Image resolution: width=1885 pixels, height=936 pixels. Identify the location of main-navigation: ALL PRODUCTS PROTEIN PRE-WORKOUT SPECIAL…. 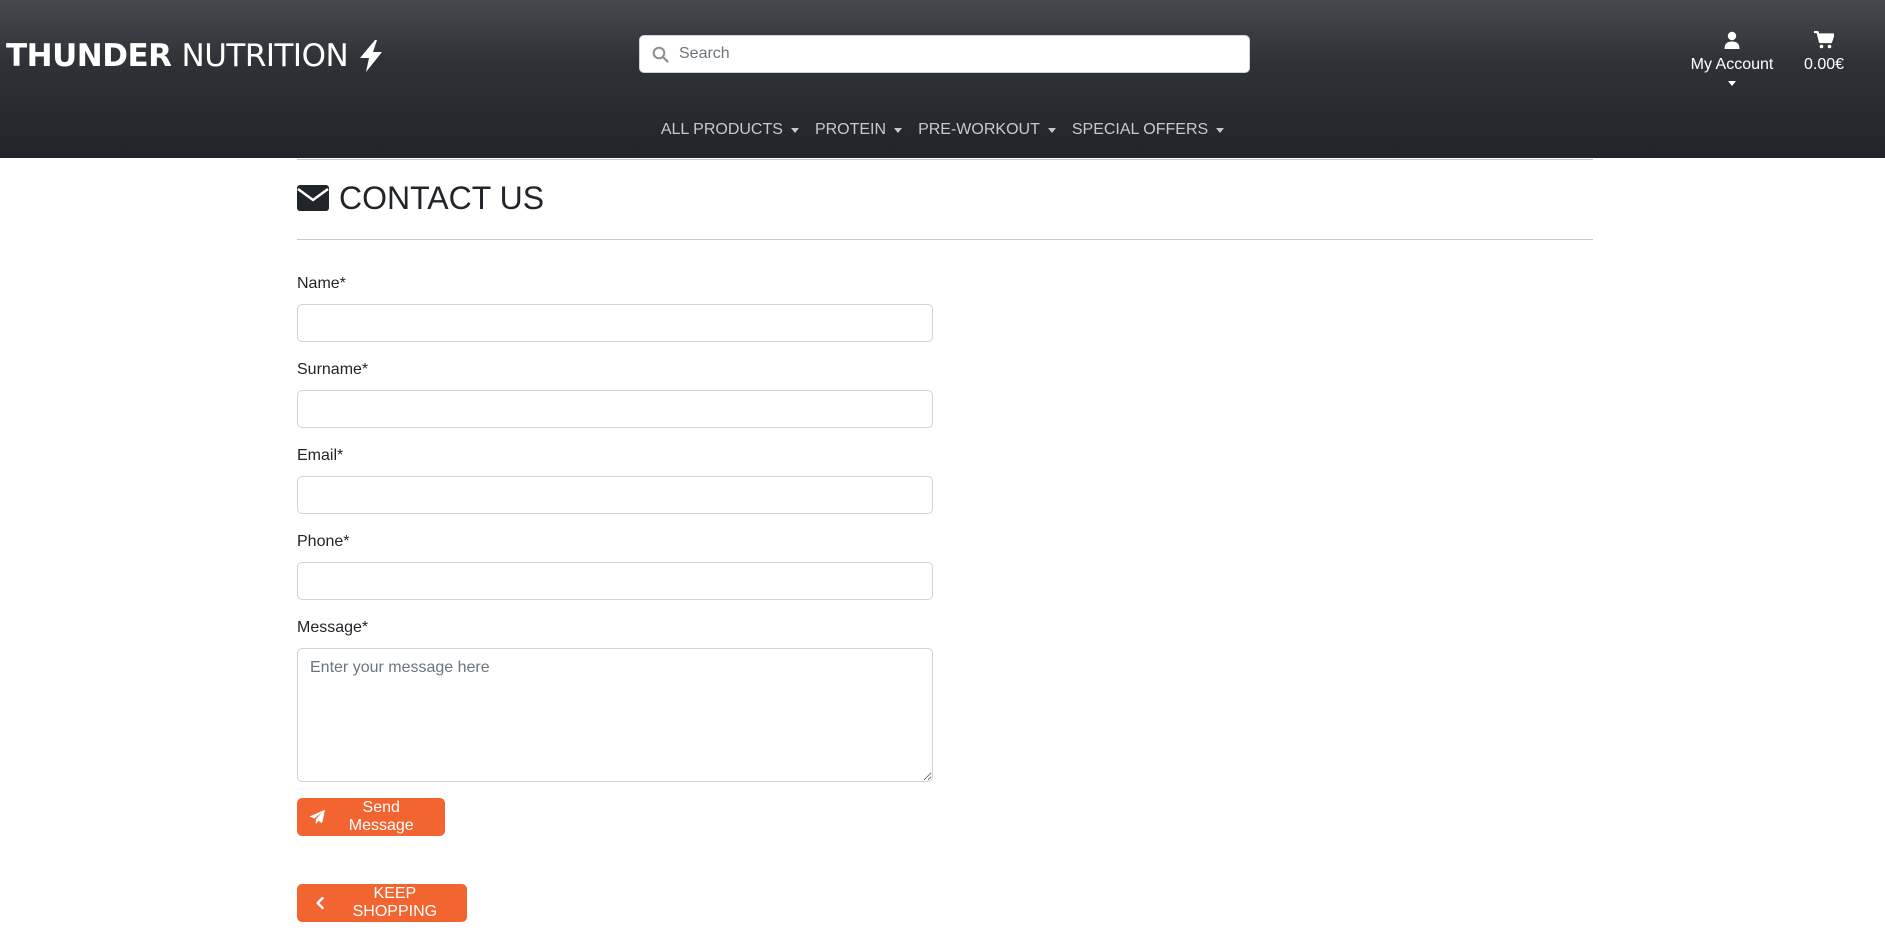
(942, 130).